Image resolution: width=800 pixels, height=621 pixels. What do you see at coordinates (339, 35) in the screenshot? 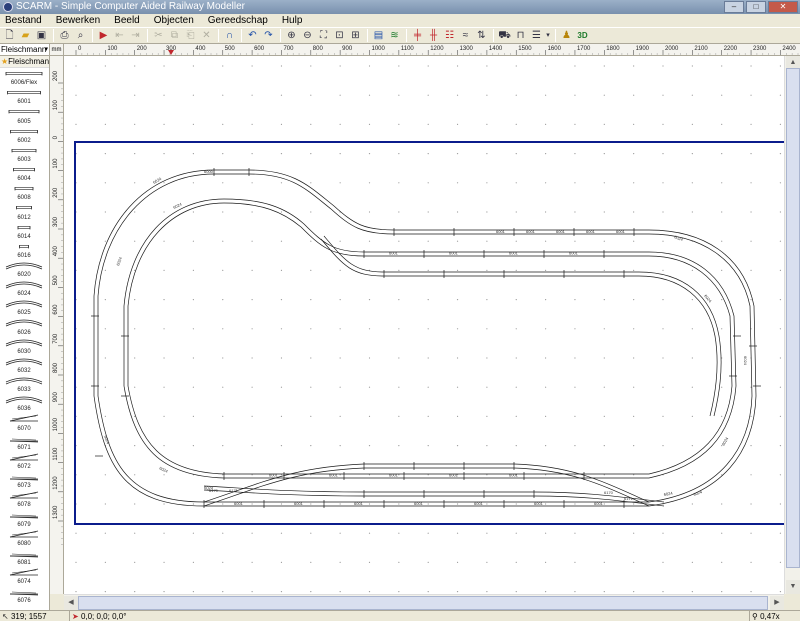
I see `zoom-window-icon: ⊡` at bounding box center [339, 35].